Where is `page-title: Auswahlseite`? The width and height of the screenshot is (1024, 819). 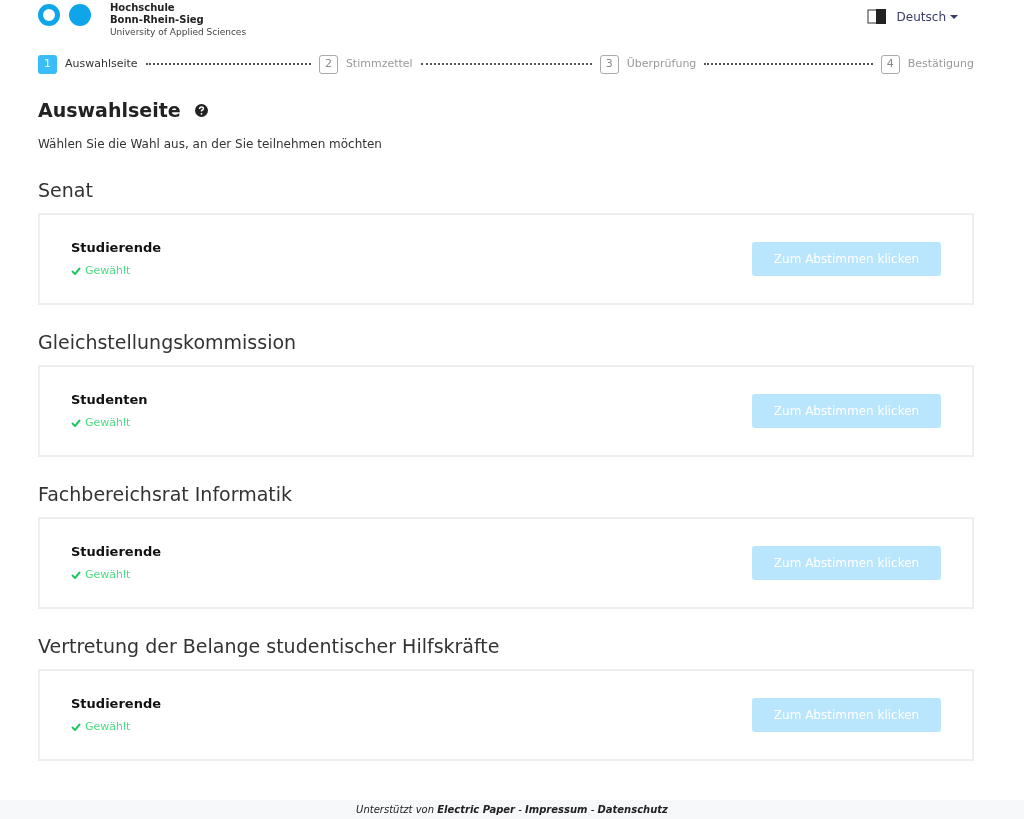 page-title: Auswahlseite is located at coordinates (109, 110).